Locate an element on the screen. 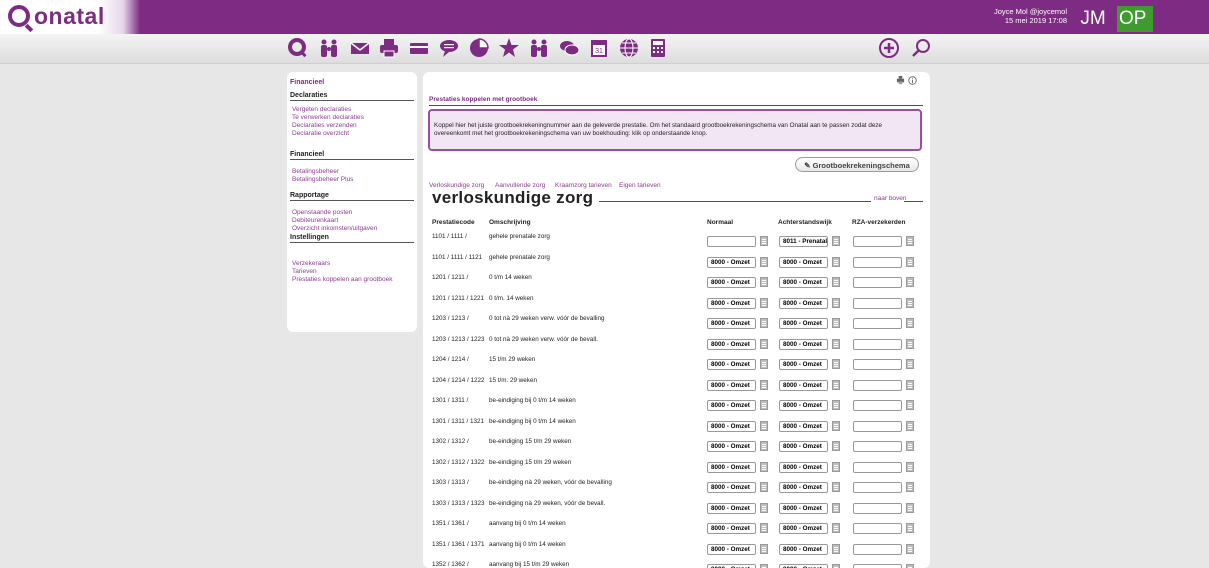  sidebar-item-betalingsbeheer-plus: Betalingsbeheer Plus is located at coordinates (322, 179).